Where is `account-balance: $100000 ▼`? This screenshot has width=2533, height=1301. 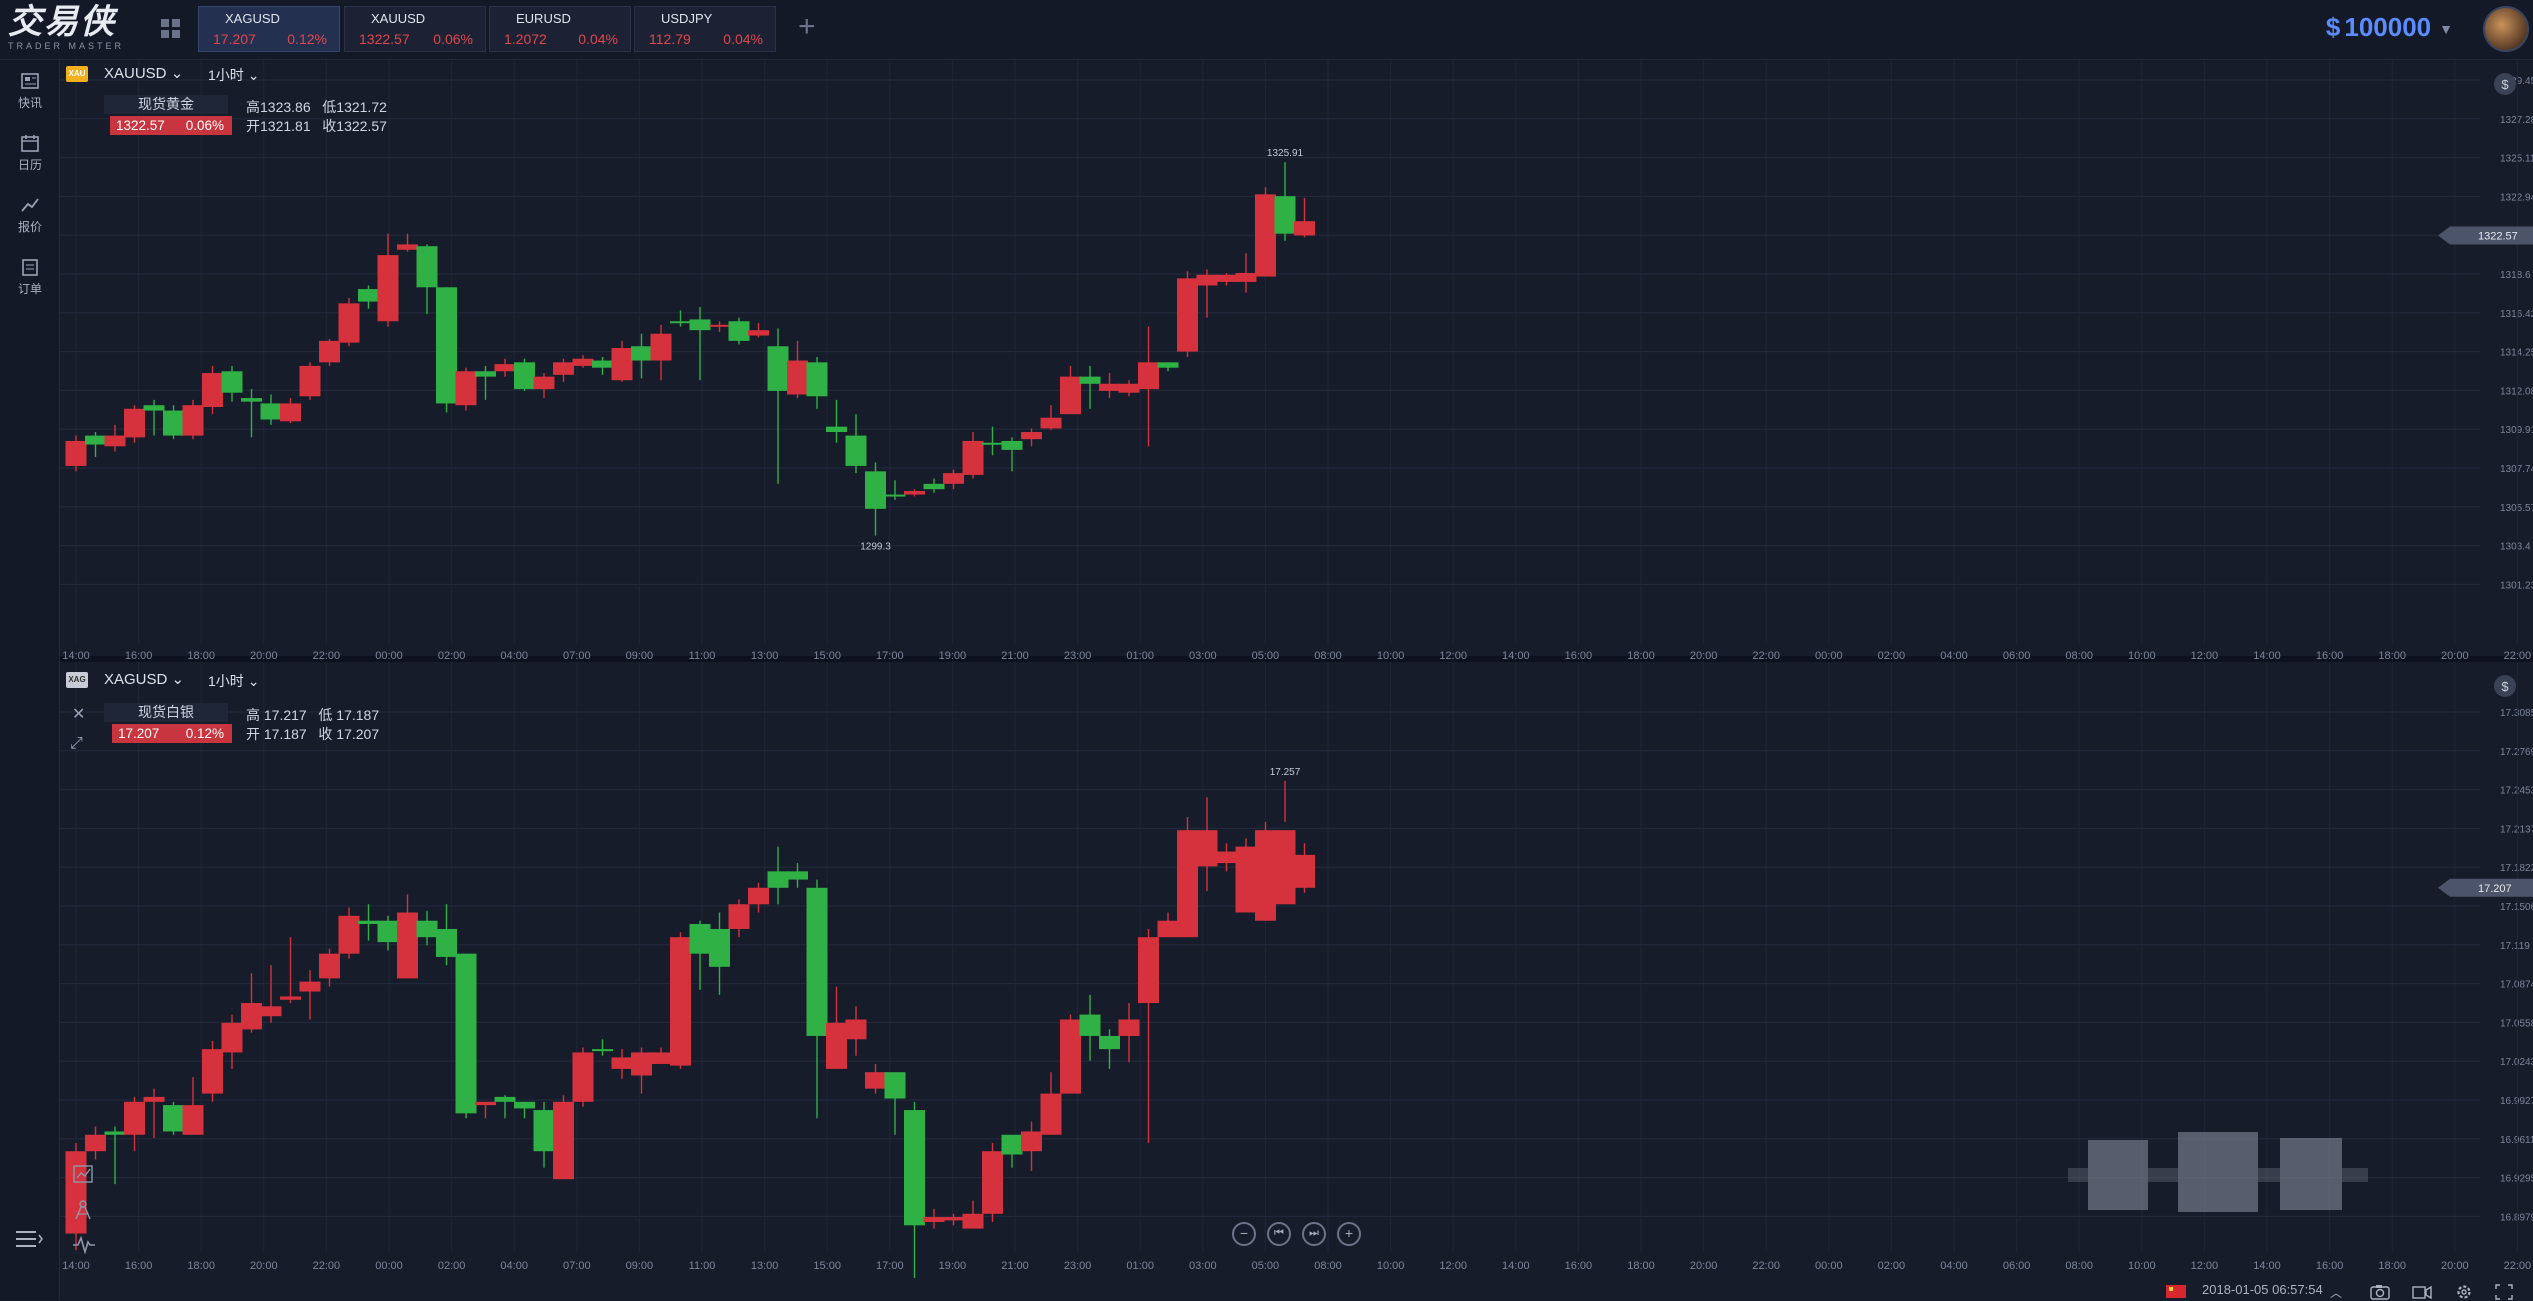
account-balance: $100000 ▼ is located at coordinates (2389, 27).